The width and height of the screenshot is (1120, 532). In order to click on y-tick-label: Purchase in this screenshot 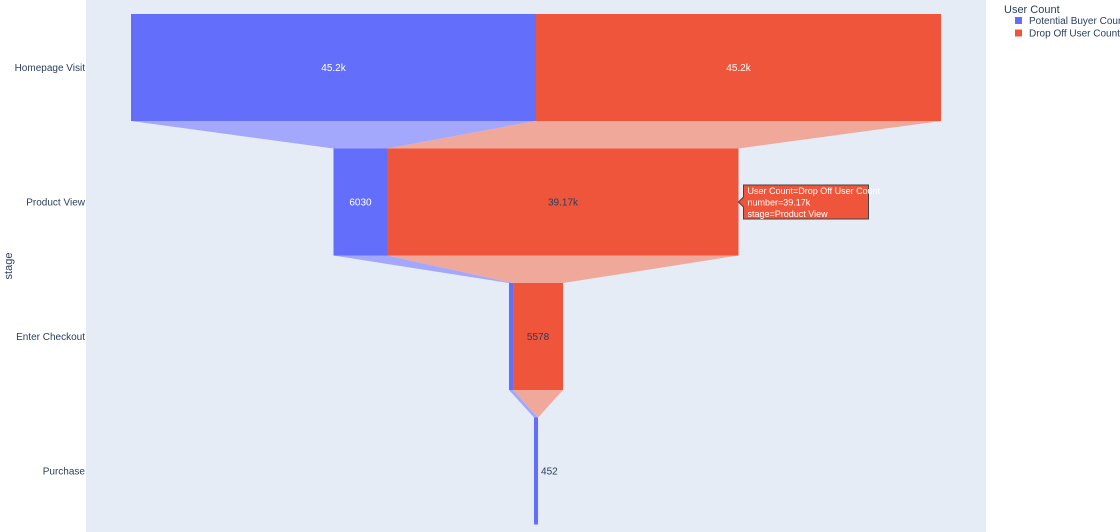, I will do `click(64, 472)`.